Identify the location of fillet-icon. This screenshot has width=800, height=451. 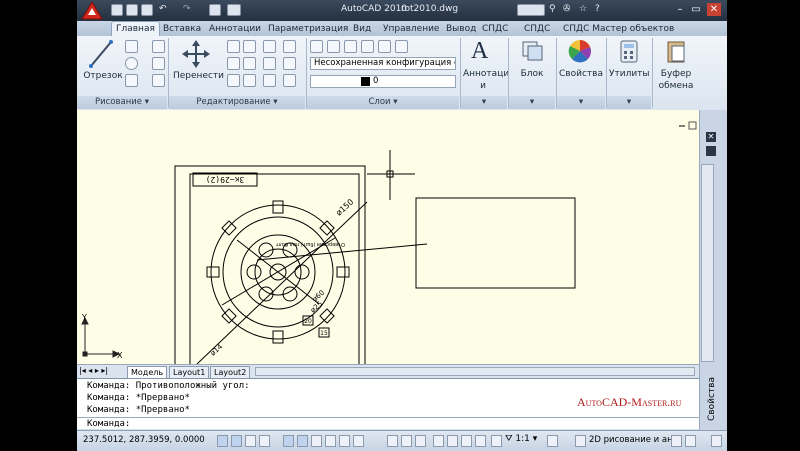
(269, 63).